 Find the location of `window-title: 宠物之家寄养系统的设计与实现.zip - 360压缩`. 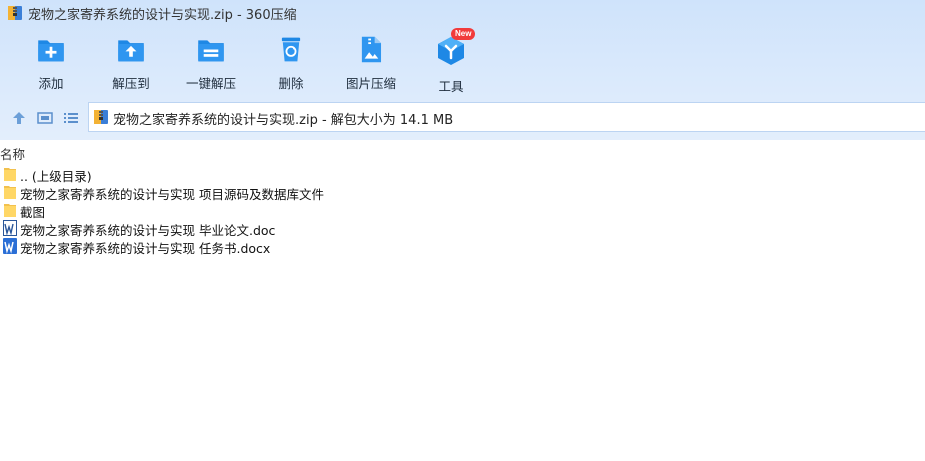

window-title: 宠物之家寄养系统的设计与实现.zip - 360压缩 is located at coordinates (162, 15).